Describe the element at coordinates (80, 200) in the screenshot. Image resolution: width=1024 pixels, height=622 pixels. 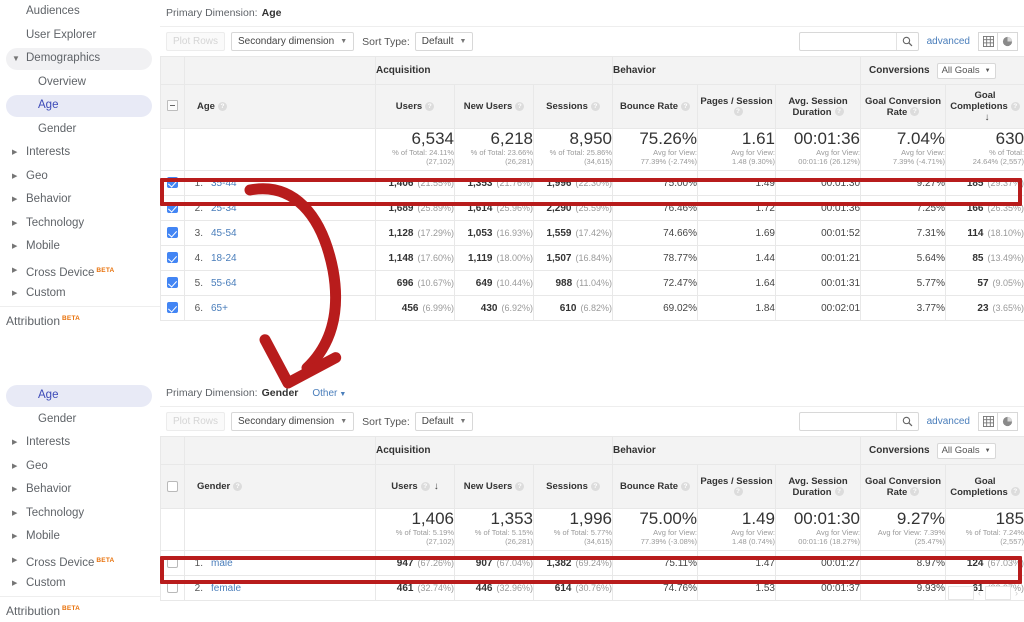
I see `sidebar-item-behavior: ▶ Behavior` at that location.